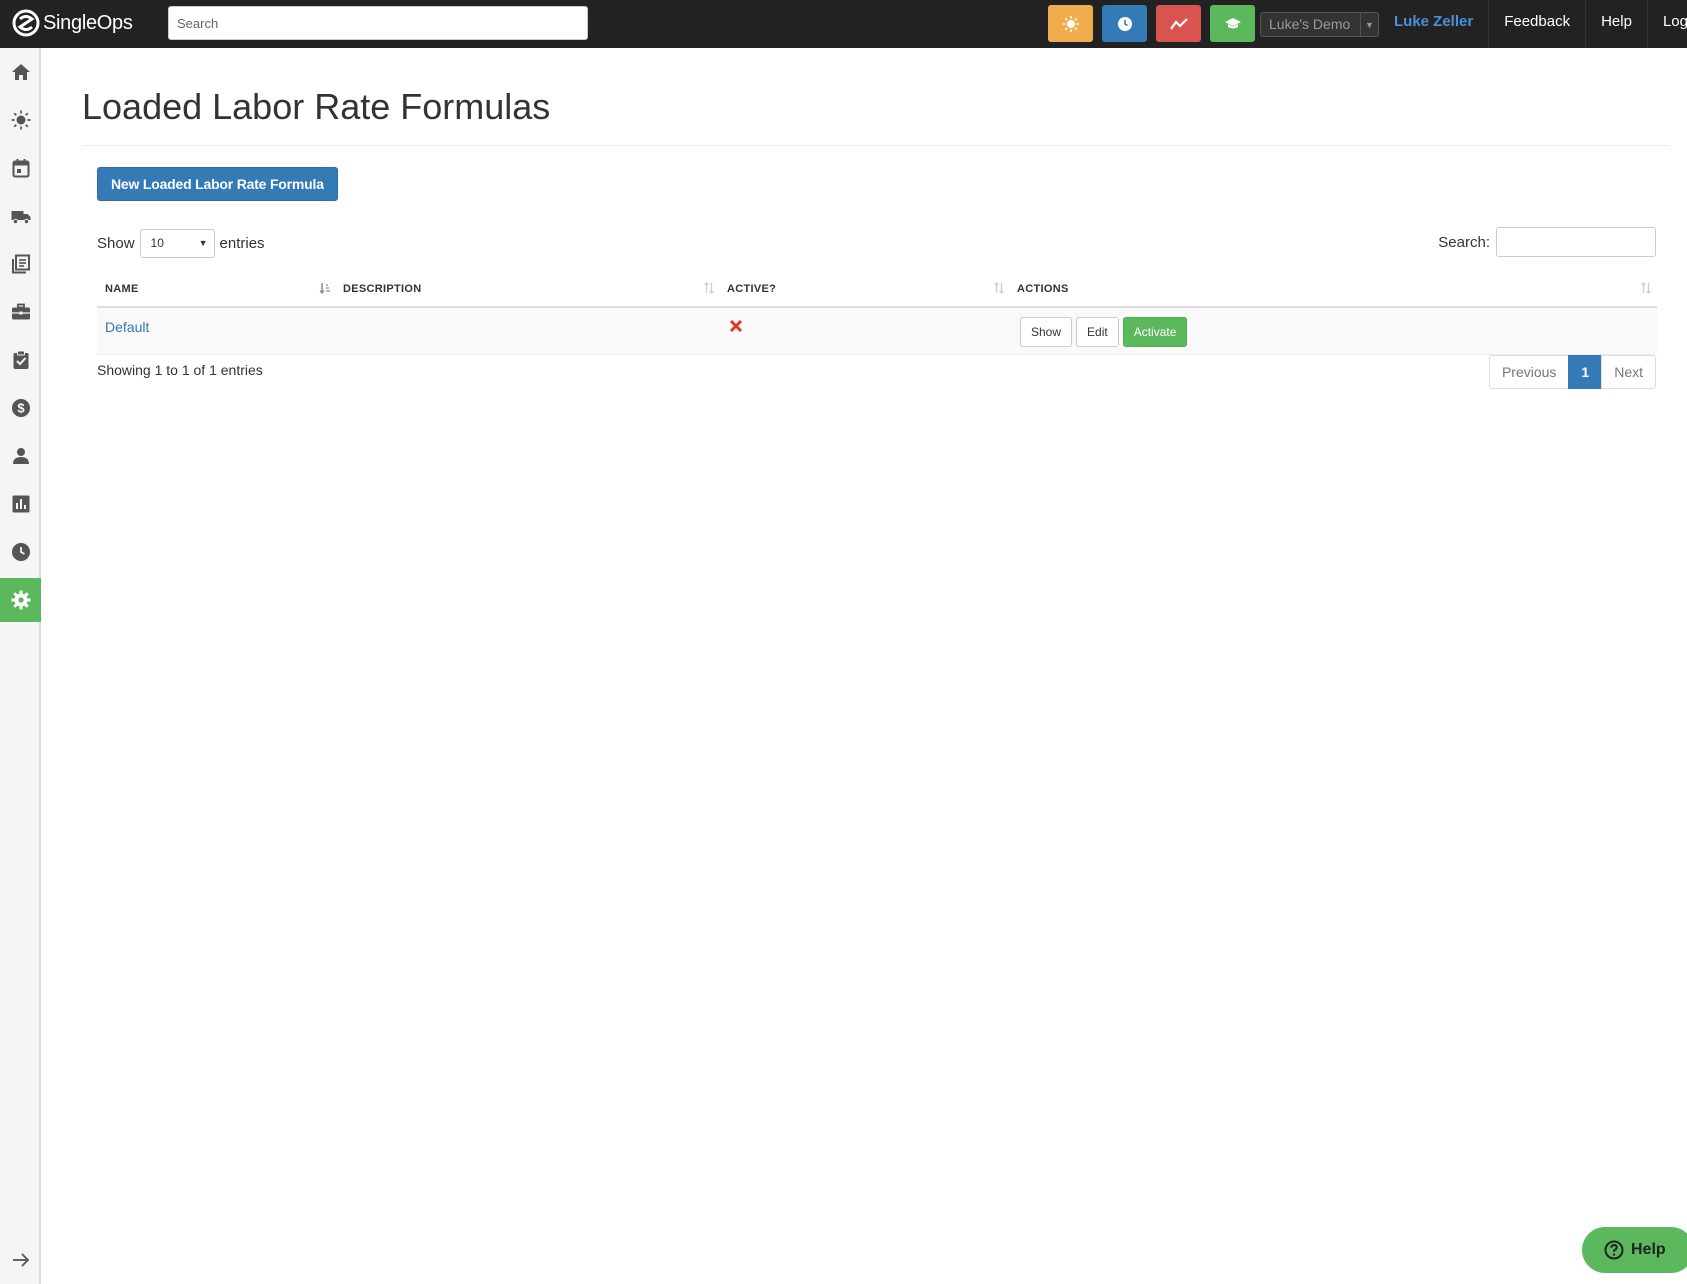  I want to click on sidebar-item-home, so click(20, 72).